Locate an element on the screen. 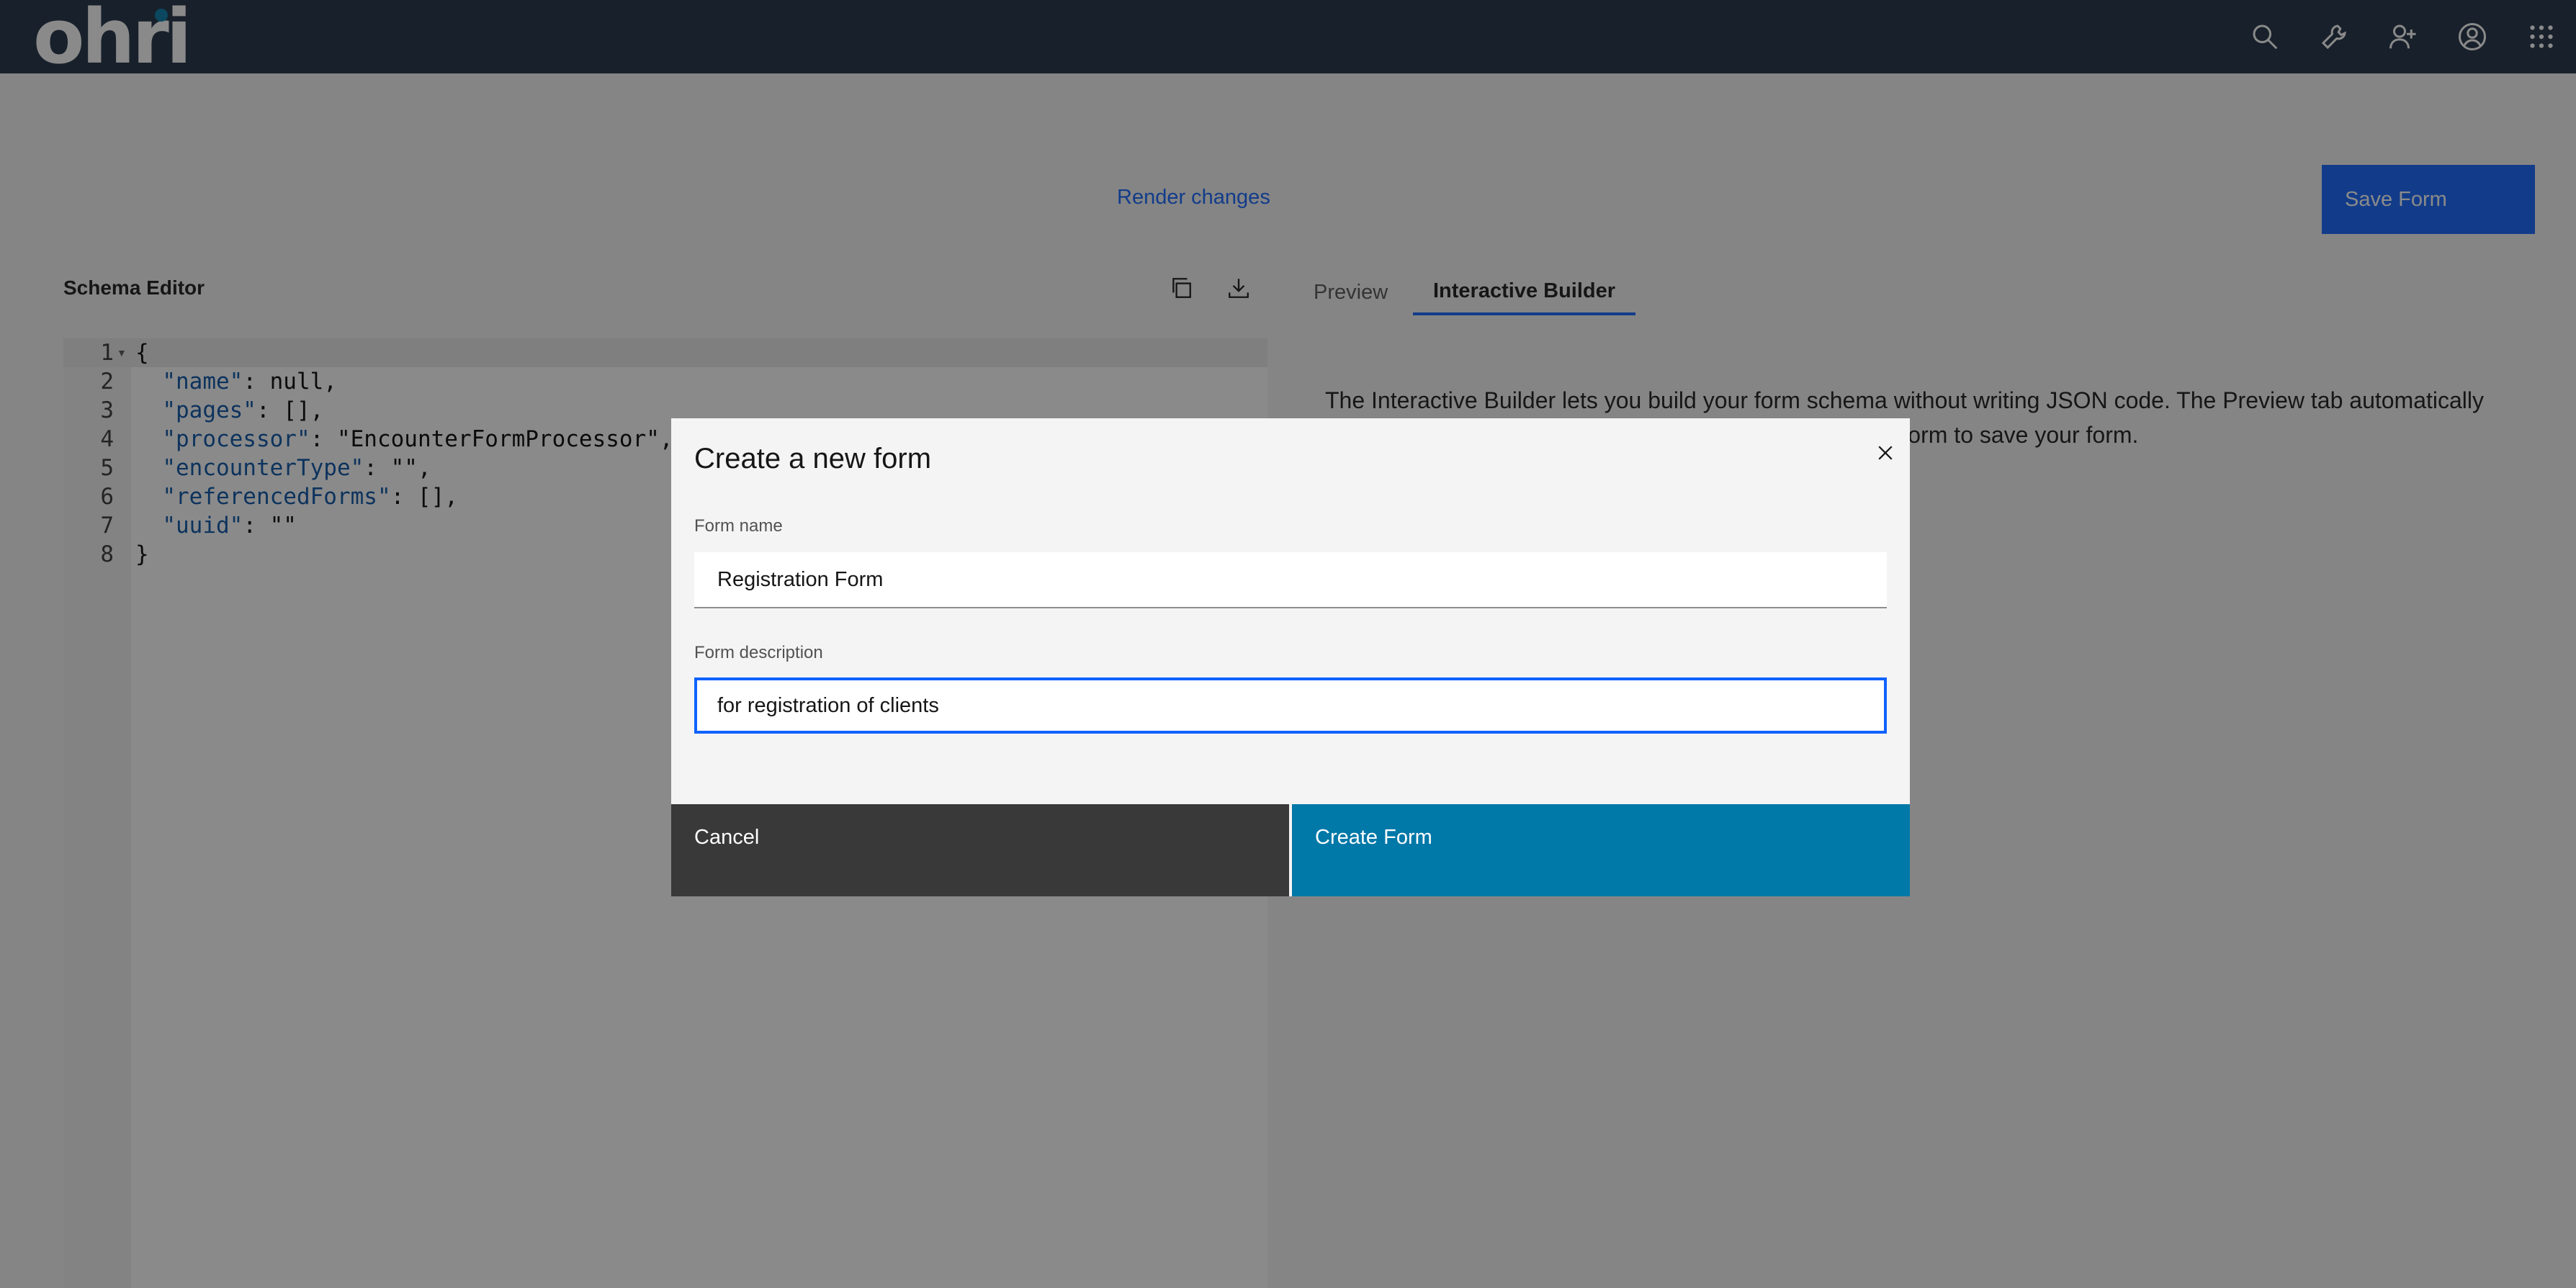  form-description-label: Form description is located at coordinates (758, 652).